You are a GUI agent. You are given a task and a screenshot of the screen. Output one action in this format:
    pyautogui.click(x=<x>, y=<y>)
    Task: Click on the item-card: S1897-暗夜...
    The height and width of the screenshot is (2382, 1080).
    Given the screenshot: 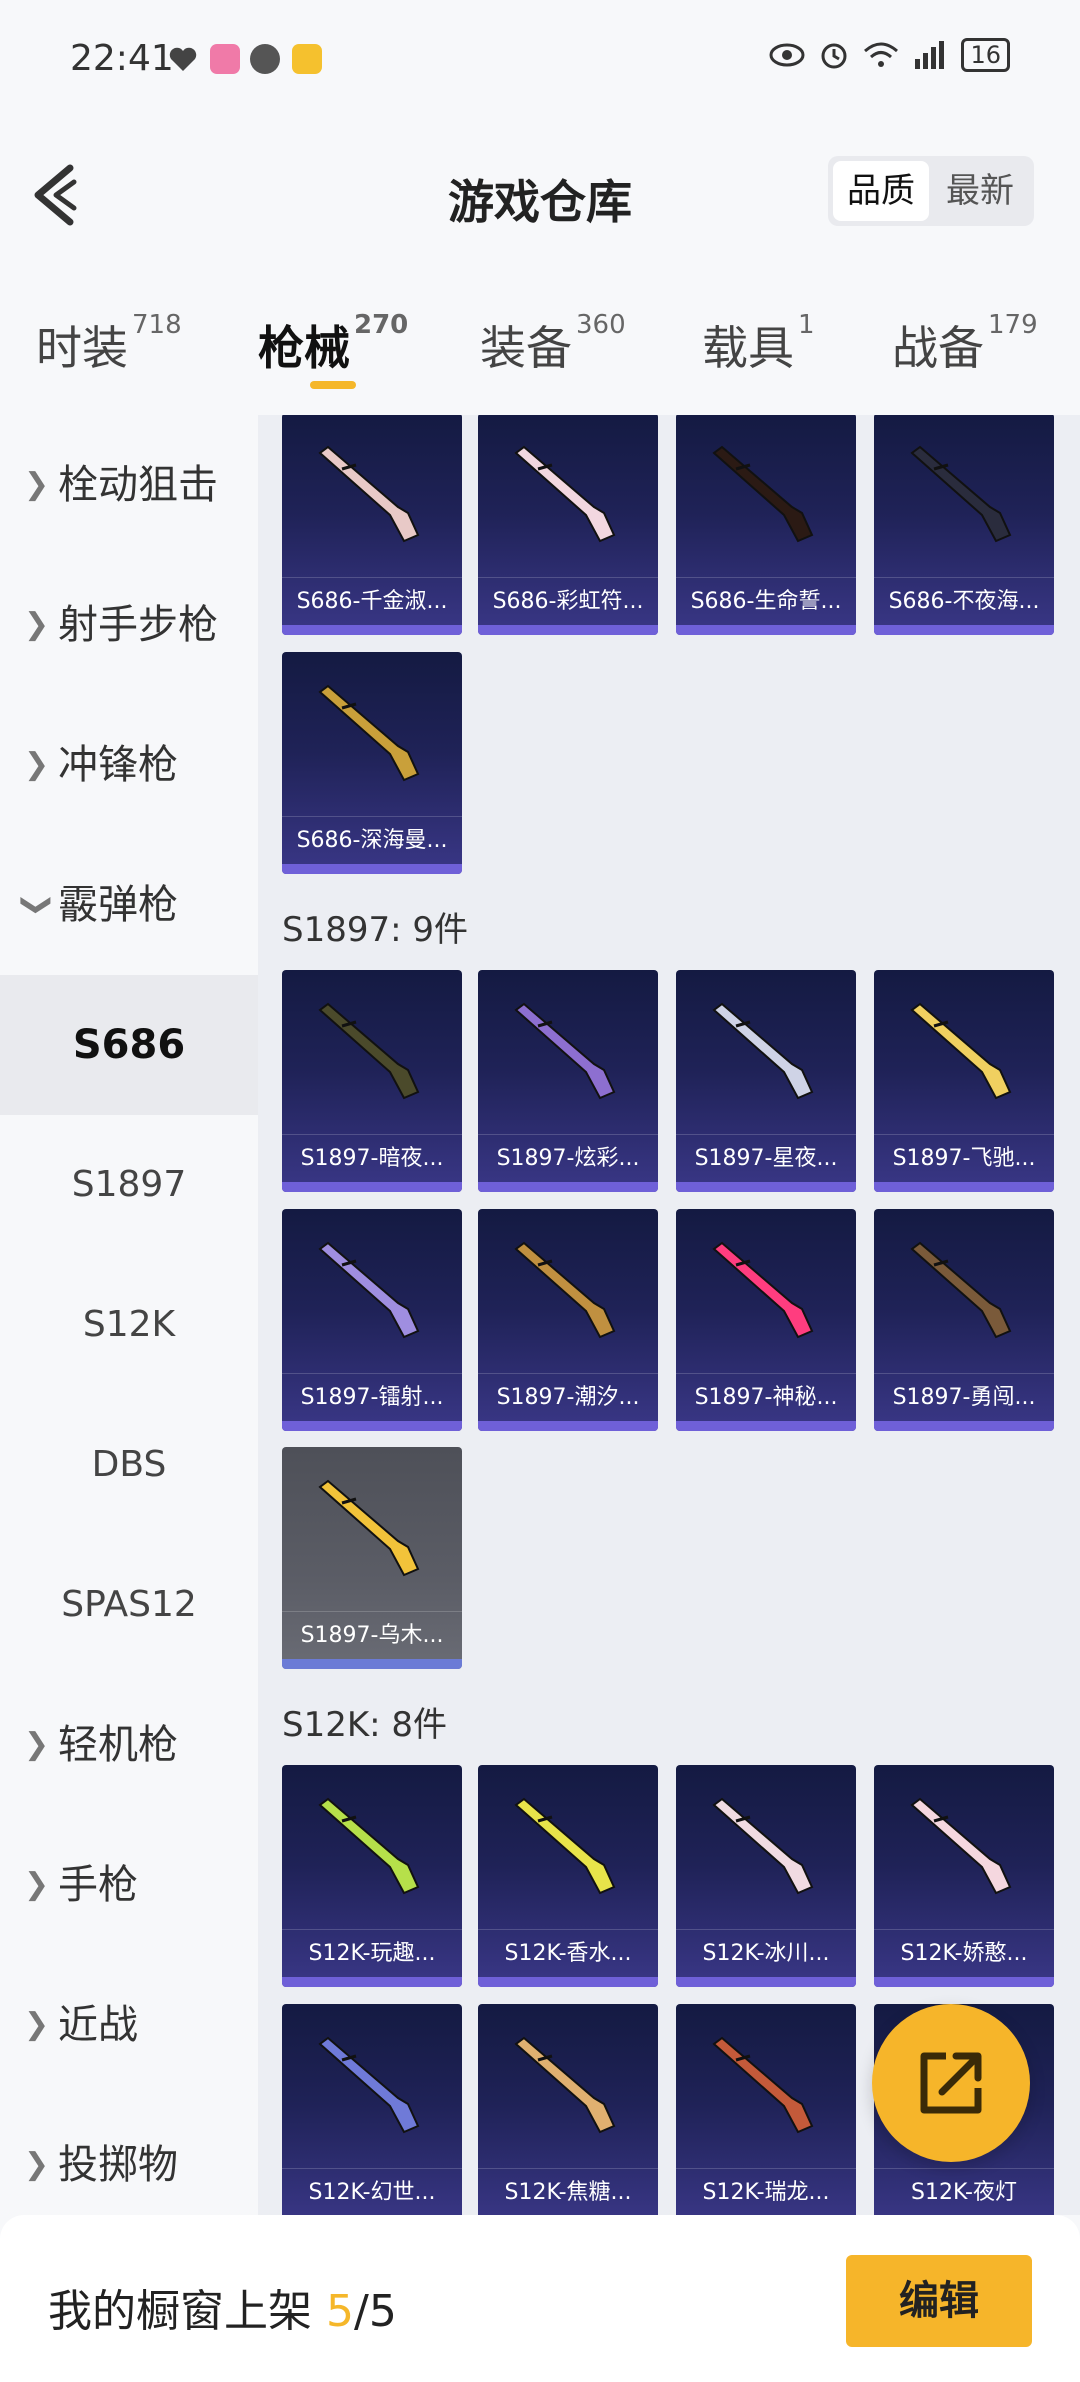 What is the action you would take?
    pyautogui.click(x=372, y=1081)
    